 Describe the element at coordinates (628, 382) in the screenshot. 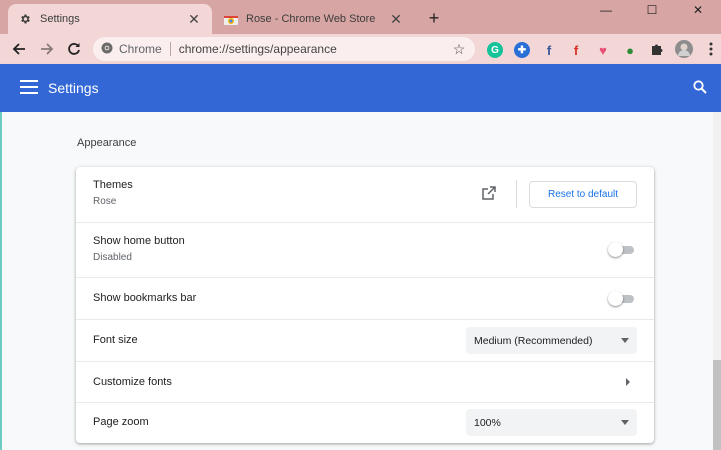

I see `chevron-right-icon` at that location.